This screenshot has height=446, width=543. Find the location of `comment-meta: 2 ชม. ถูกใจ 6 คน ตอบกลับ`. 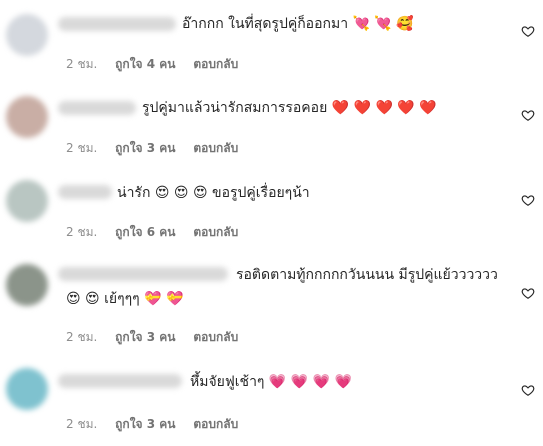

comment-meta: 2 ชม. ถูกใจ 6 คน ตอบกลับ is located at coordinates (159, 232).